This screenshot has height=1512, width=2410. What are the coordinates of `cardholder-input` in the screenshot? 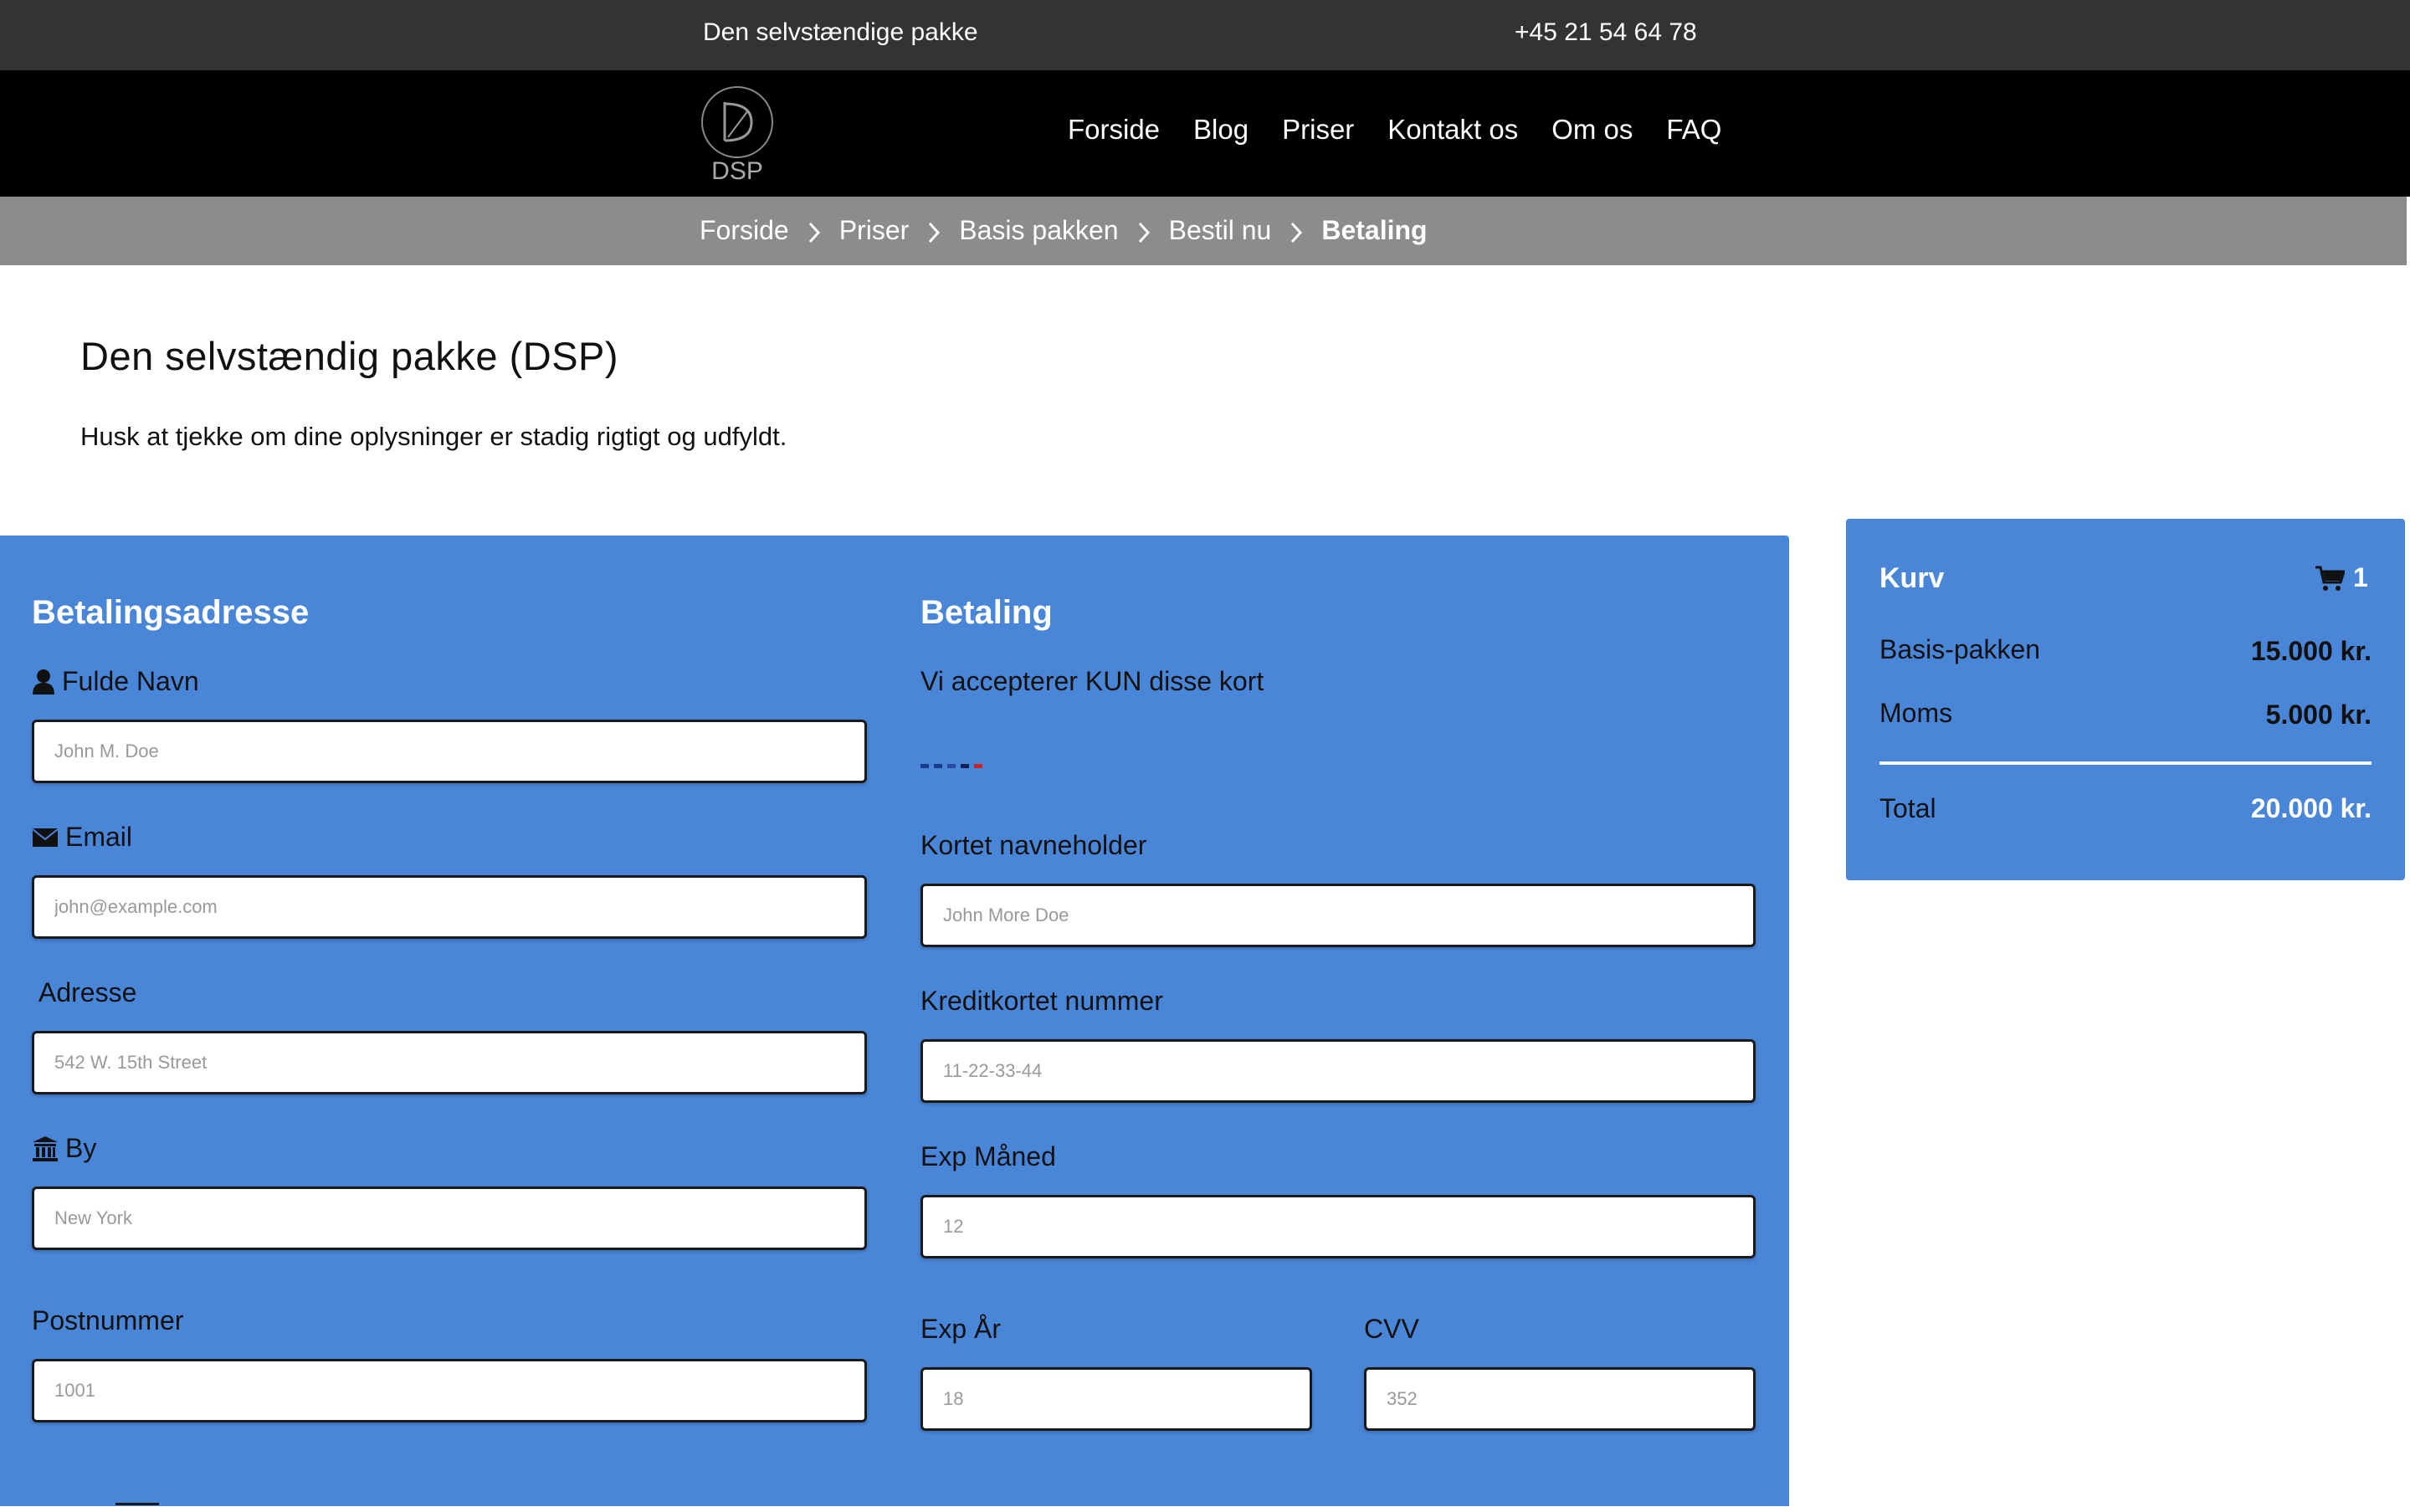 It's located at (1338, 915).